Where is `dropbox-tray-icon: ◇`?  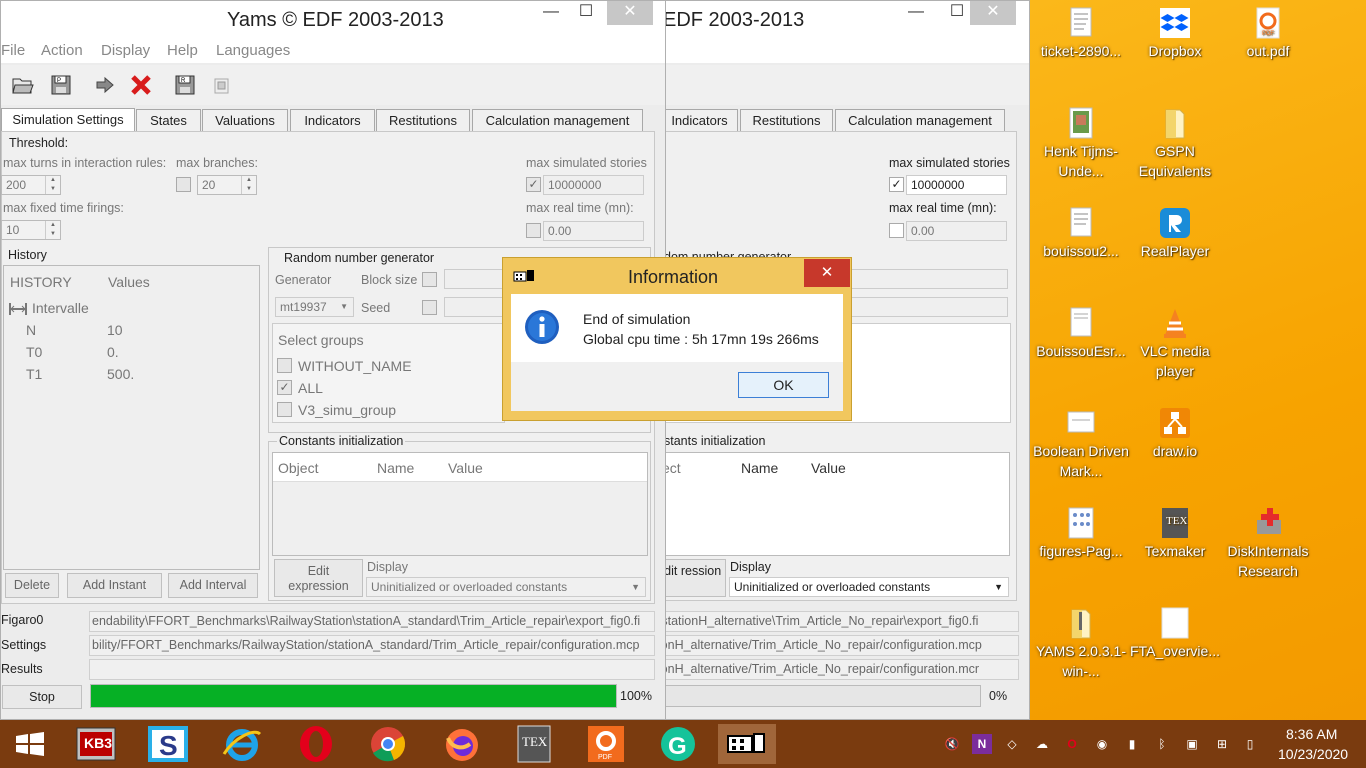 dropbox-tray-icon: ◇ is located at coordinates (1012, 744).